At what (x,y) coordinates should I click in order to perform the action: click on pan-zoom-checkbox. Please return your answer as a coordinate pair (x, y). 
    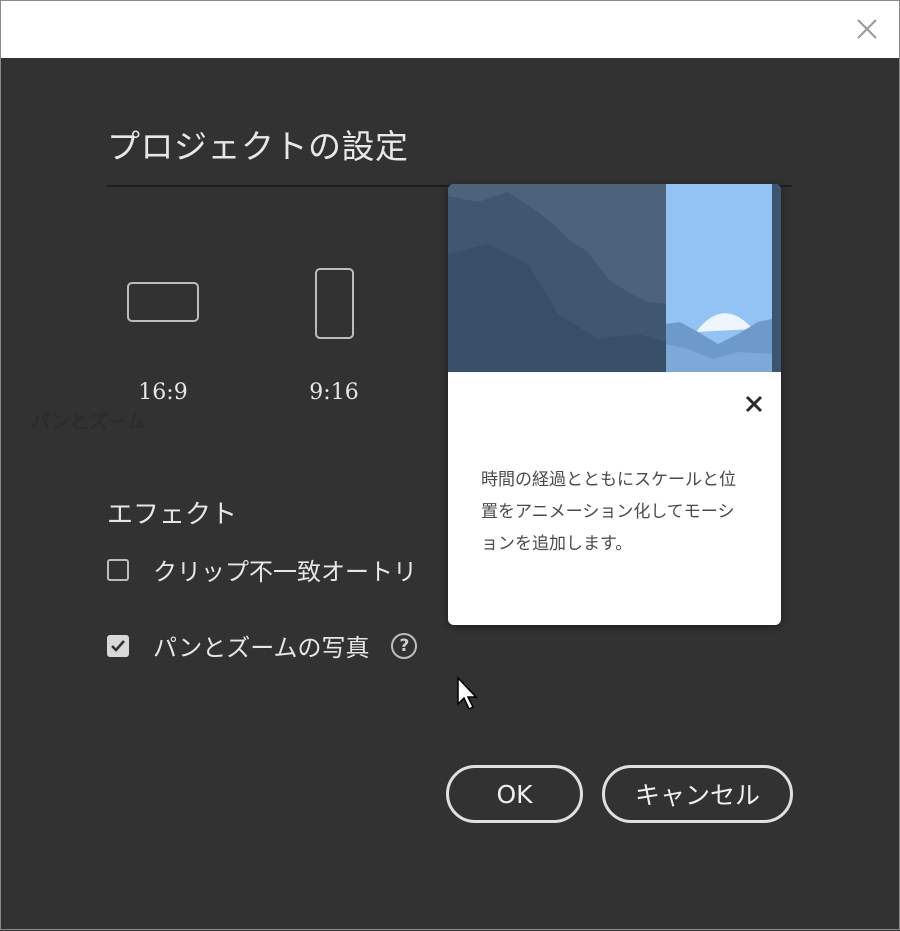
    Looking at the image, I should click on (118, 645).